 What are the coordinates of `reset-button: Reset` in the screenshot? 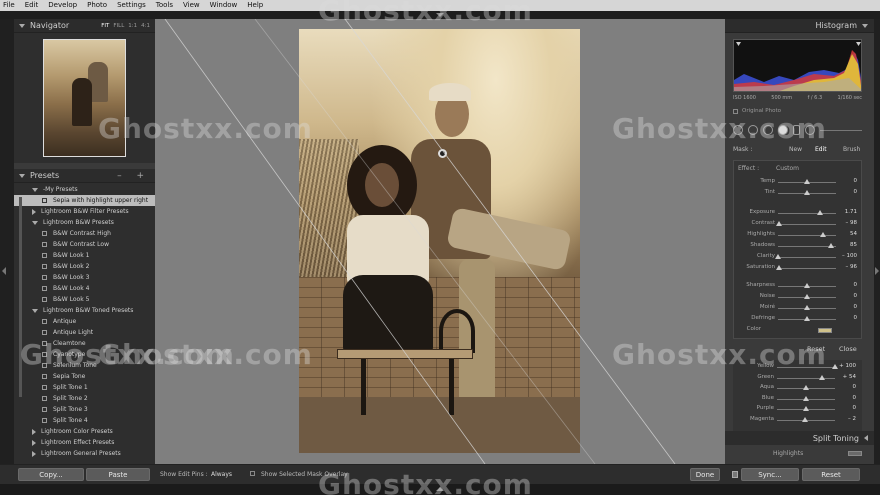 It's located at (831, 474).